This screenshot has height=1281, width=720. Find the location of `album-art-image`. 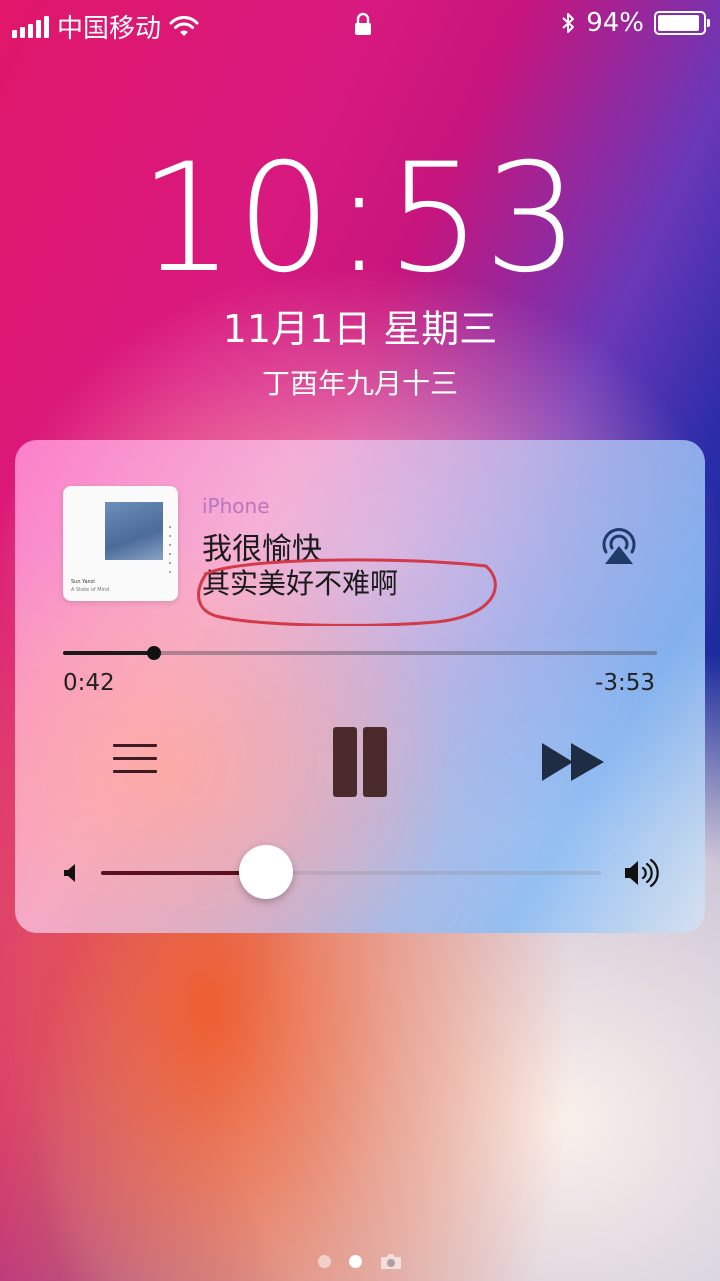

album-art-image is located at coordinates (134, 531).